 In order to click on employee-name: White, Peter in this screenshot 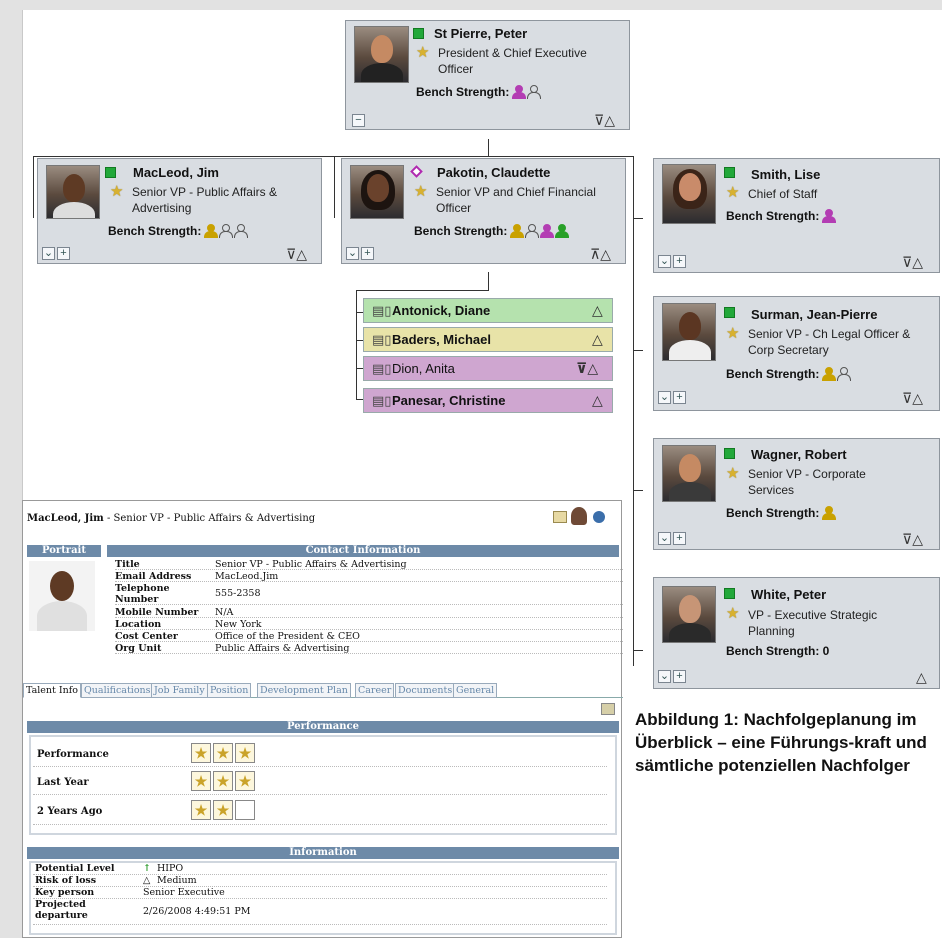, I will do `click(789, 594)`.